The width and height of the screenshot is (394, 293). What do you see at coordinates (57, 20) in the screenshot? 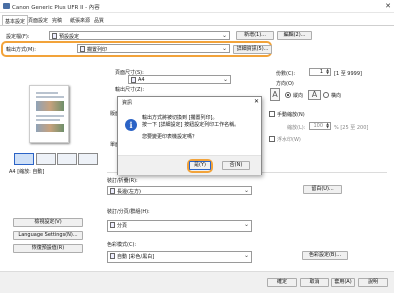
I see `tab-finishing: 完稿` at bounding box center [57, 20].